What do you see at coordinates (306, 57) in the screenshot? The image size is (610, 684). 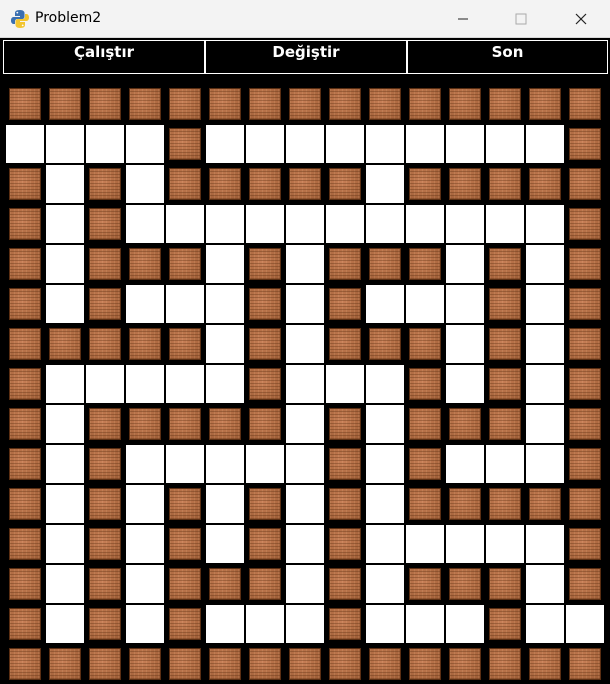 I see `change-button: Değiştir` at bounding box center [306, 57].